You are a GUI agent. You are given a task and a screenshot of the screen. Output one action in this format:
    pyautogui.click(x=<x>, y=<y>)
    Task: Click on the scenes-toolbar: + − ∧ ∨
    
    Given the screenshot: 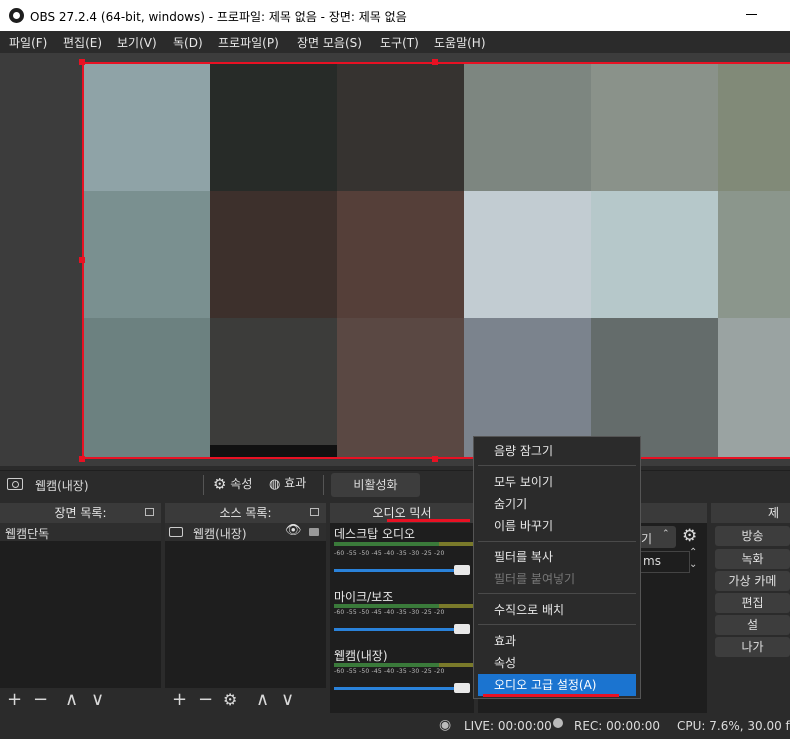 What is the action you would take?
    pyautogui.click(x=80, y=700)
    